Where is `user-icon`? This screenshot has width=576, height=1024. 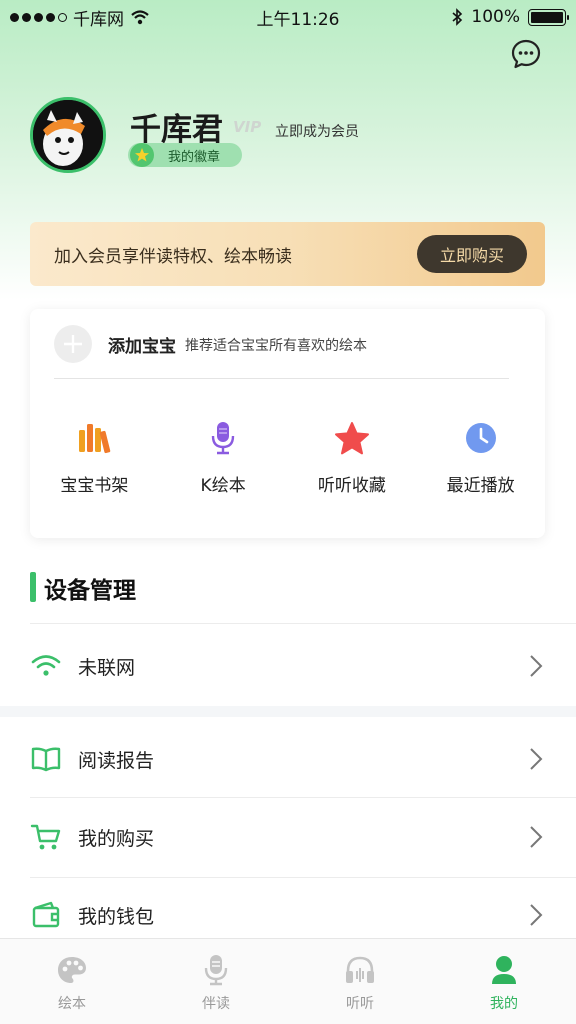
user-icon is located at coordinates (504, 970).